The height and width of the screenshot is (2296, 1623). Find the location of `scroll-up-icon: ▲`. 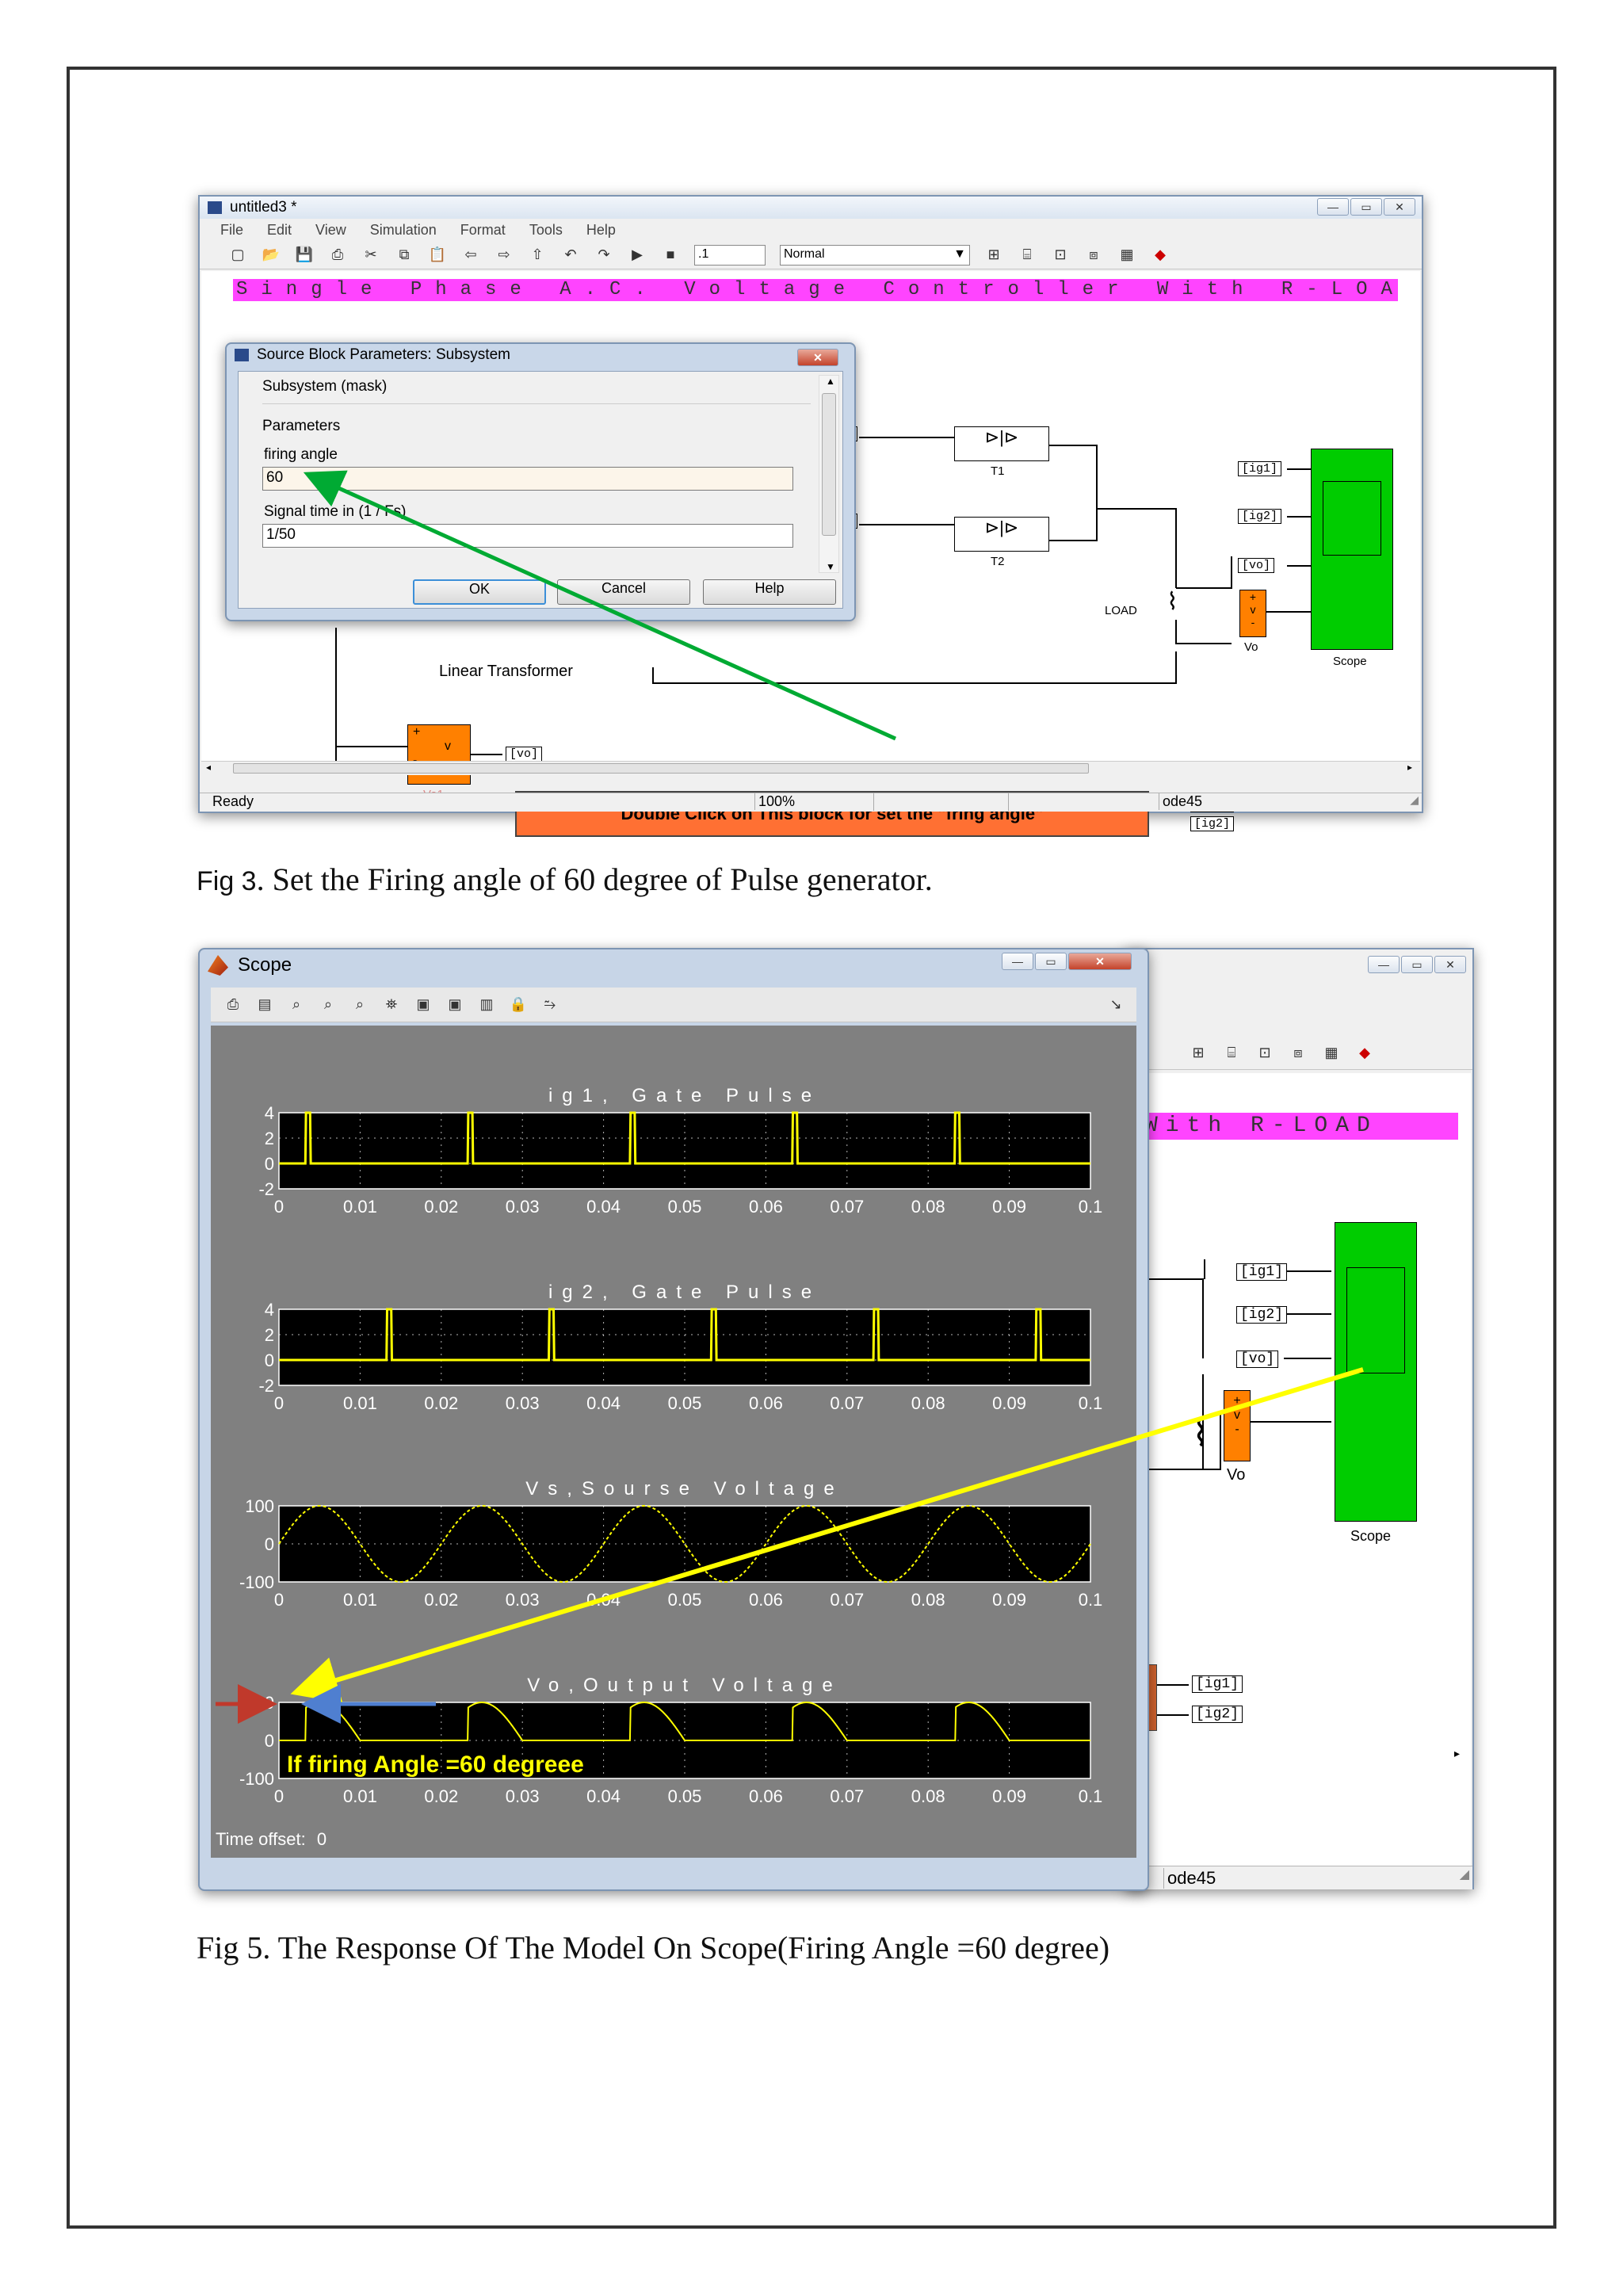

scroll-up-icon: ▲ is located at coordinates (831, 381).